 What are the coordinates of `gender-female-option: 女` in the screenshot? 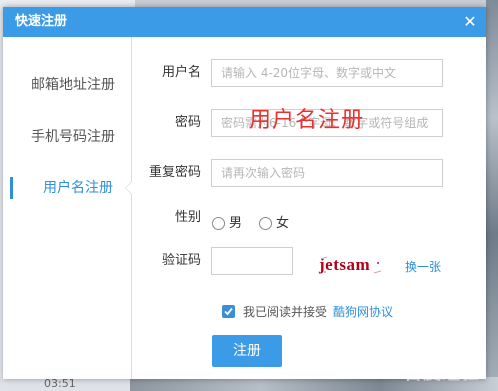 It's located at (279, 225).